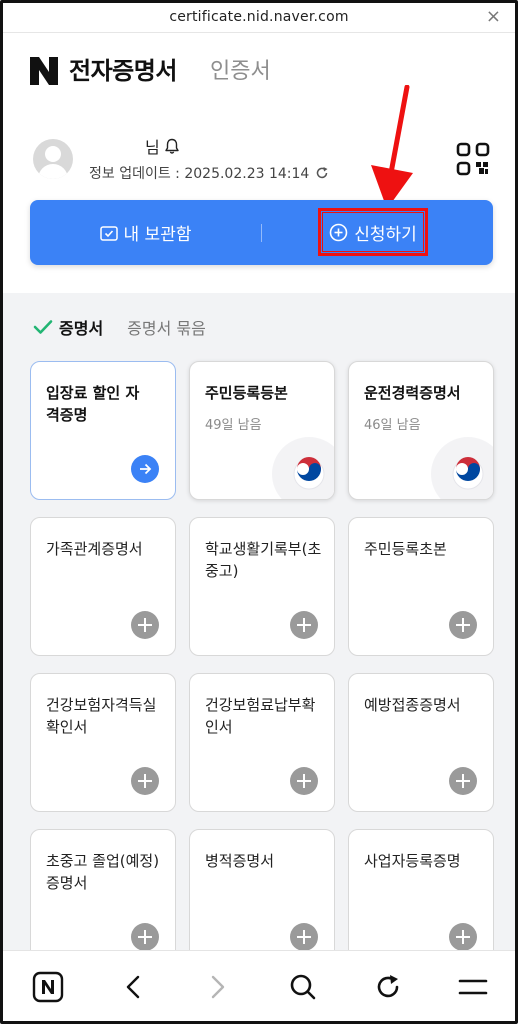 The image size is (518, 1024). I want to click on card-title: 초중고 졸업(예정)증명서, so click(103, 872).